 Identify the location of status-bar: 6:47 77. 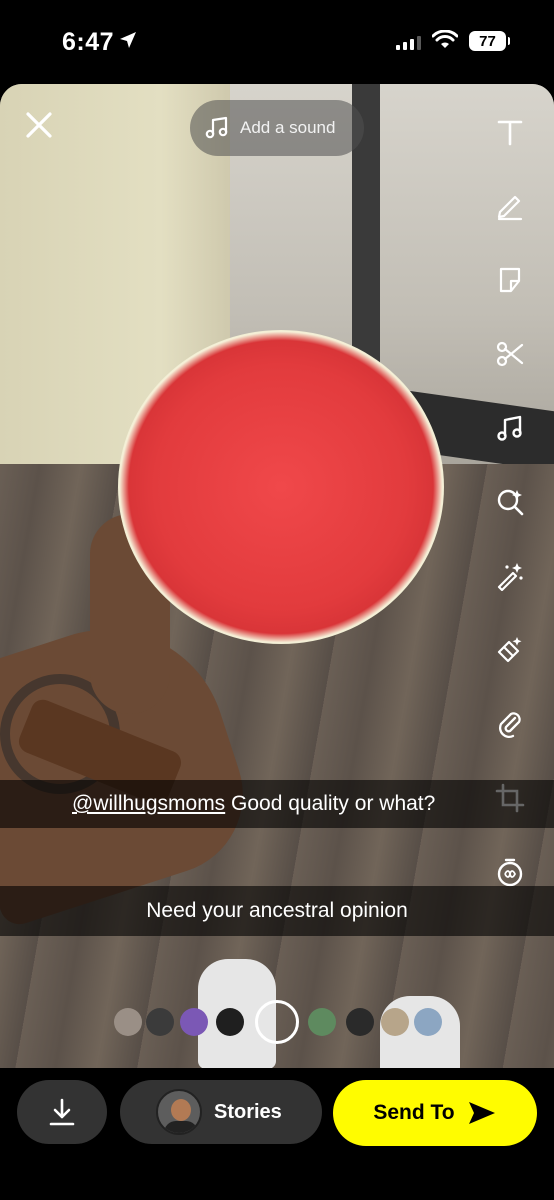
(277, 42).